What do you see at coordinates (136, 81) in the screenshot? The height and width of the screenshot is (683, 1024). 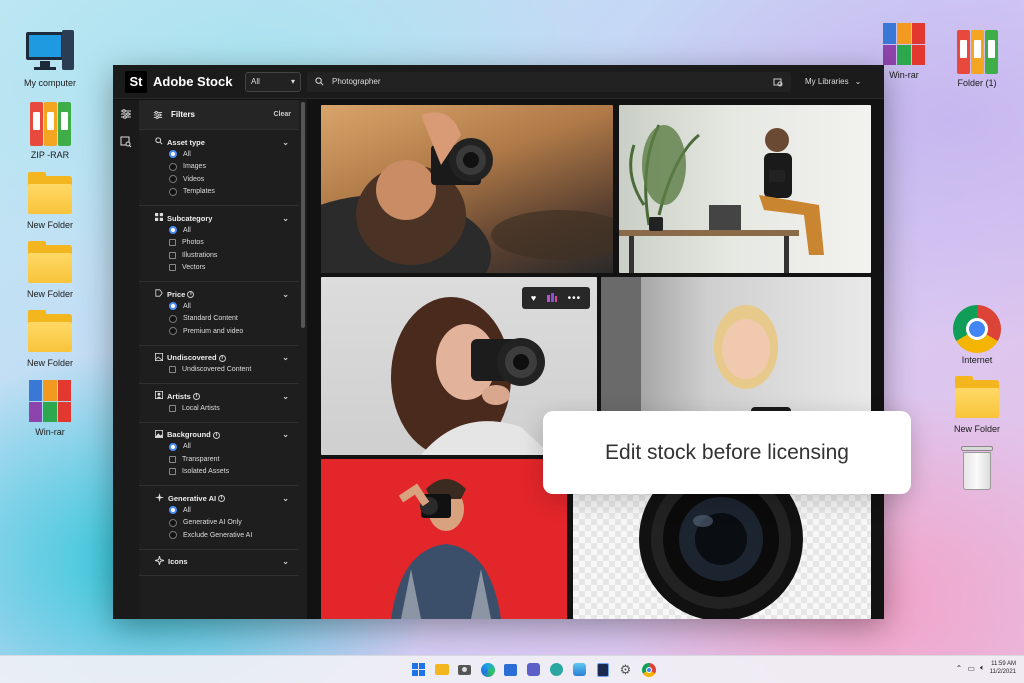 I see `adobe-stock-logo: St` at bounding box center [136, 81].